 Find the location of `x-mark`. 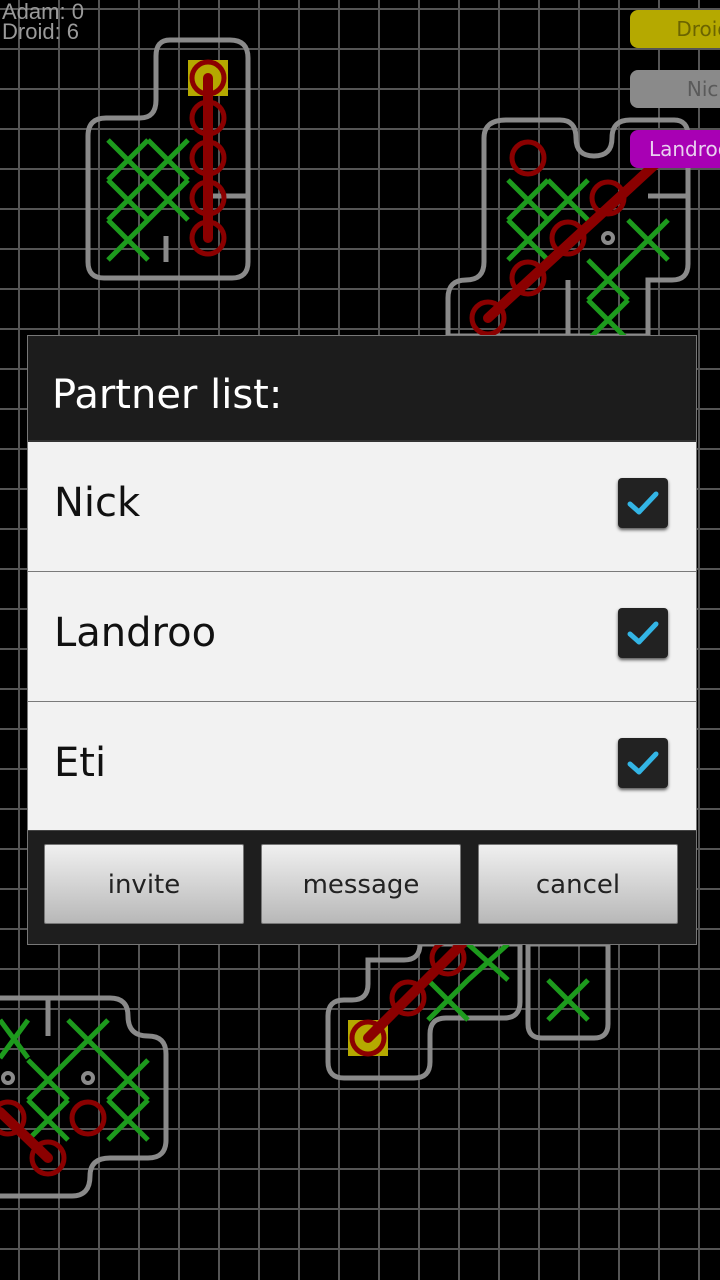

x-mark is located at coordinates (148, 200).